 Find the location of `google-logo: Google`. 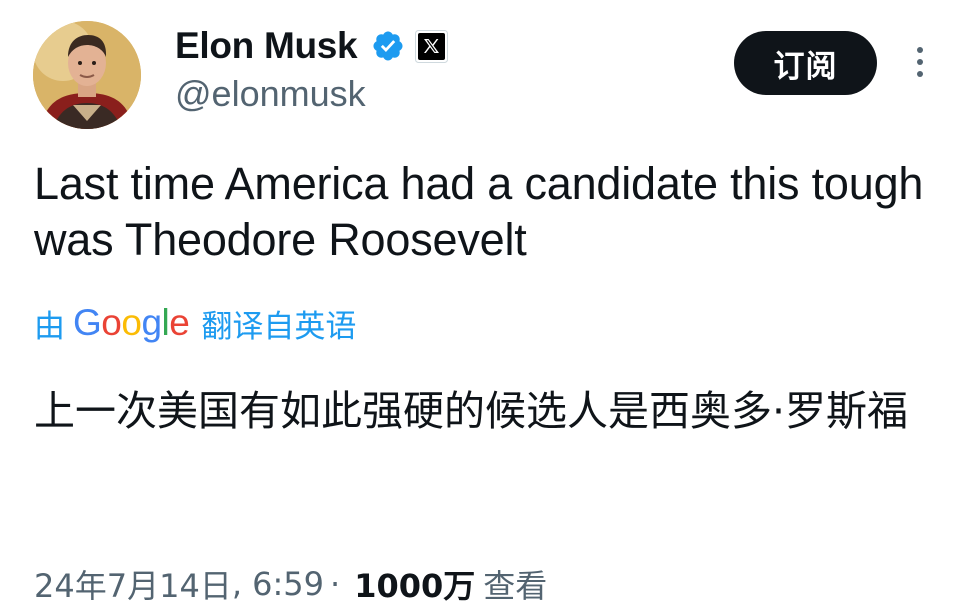

google-logo: Google is located at coordinates (131, 322).